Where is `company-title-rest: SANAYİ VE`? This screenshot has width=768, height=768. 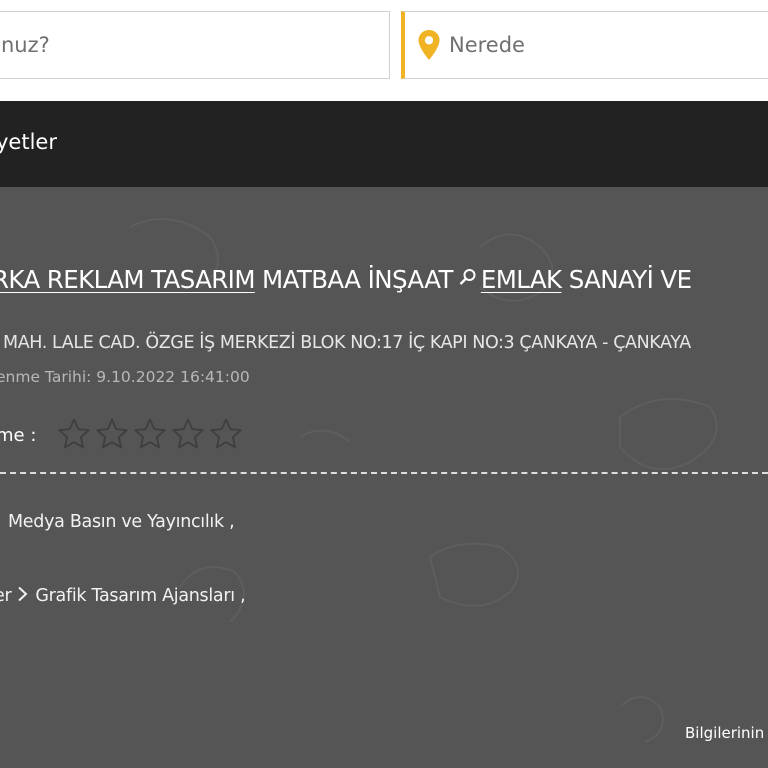
company-title-rest: SANAYİ VE is located at coordinates (626, 279).